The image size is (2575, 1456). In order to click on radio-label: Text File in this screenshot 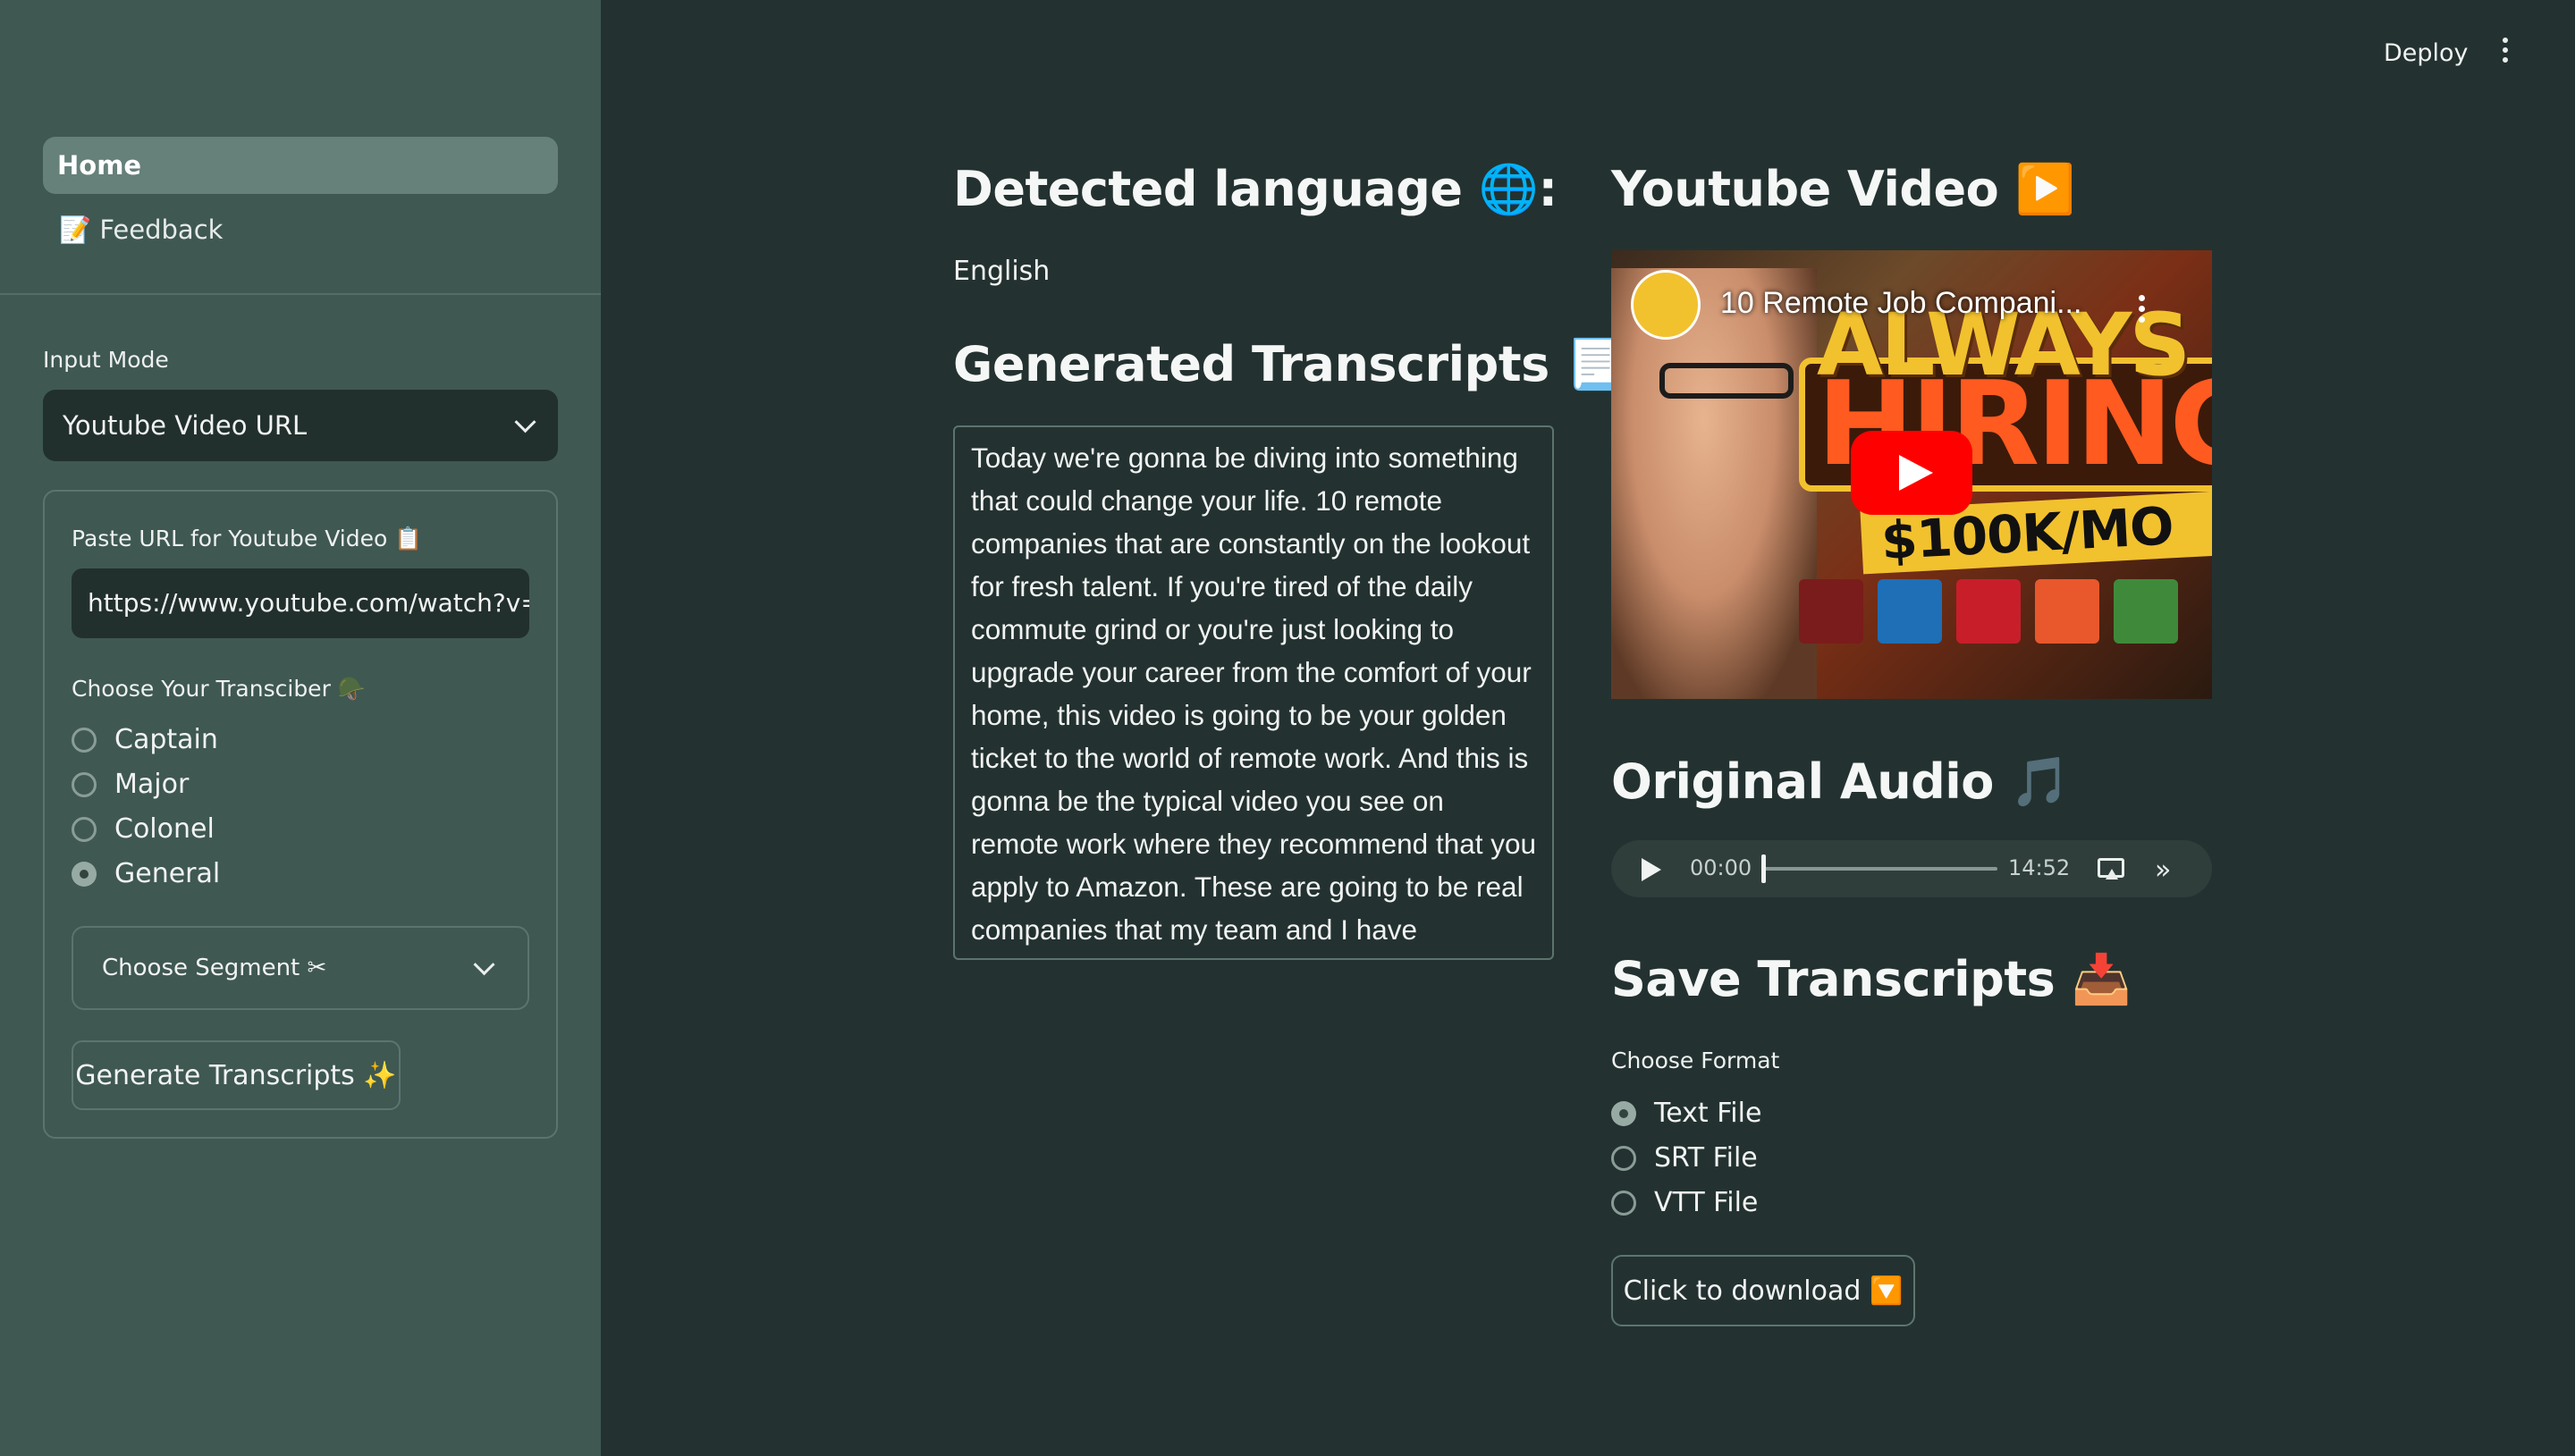, I will do `click(1708, 1114)`.